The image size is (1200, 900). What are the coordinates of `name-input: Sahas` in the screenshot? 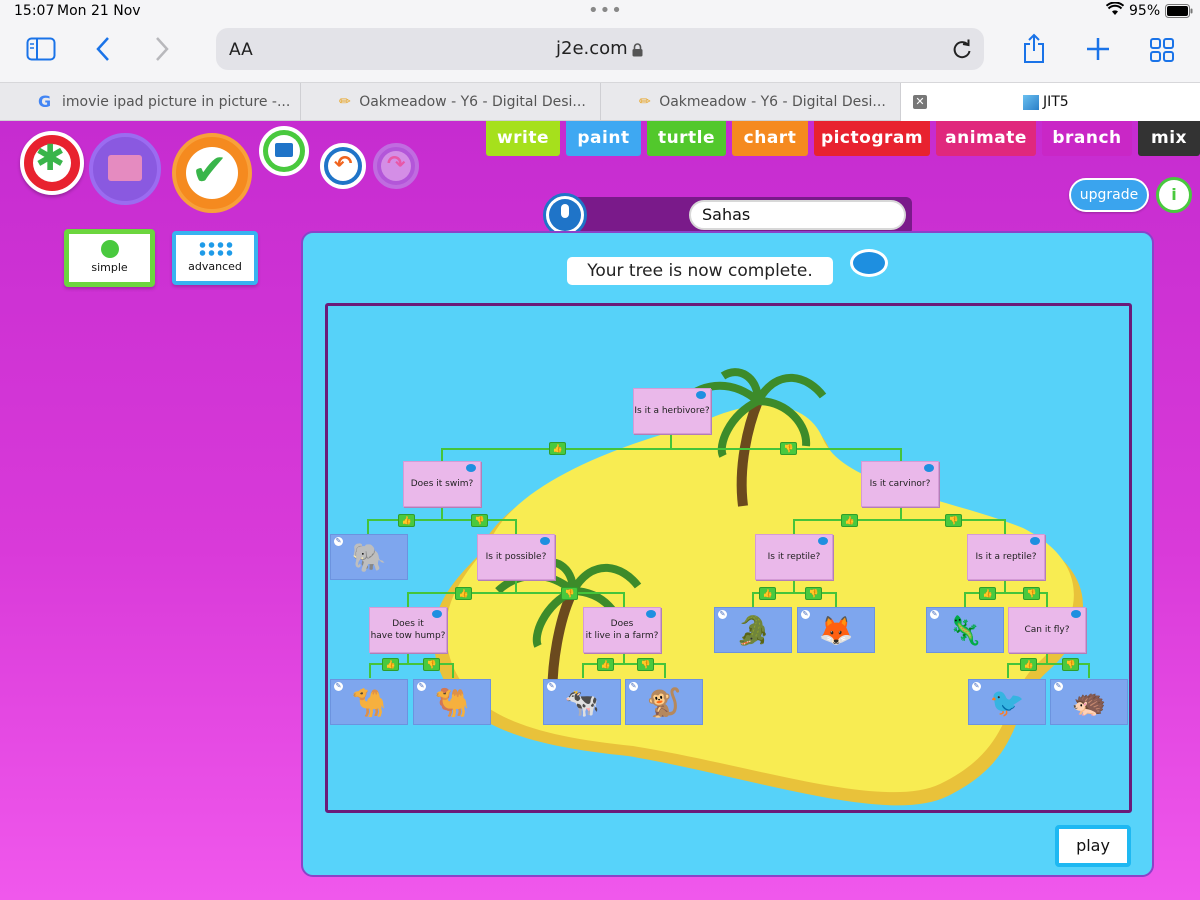 It's located at (797, 215).